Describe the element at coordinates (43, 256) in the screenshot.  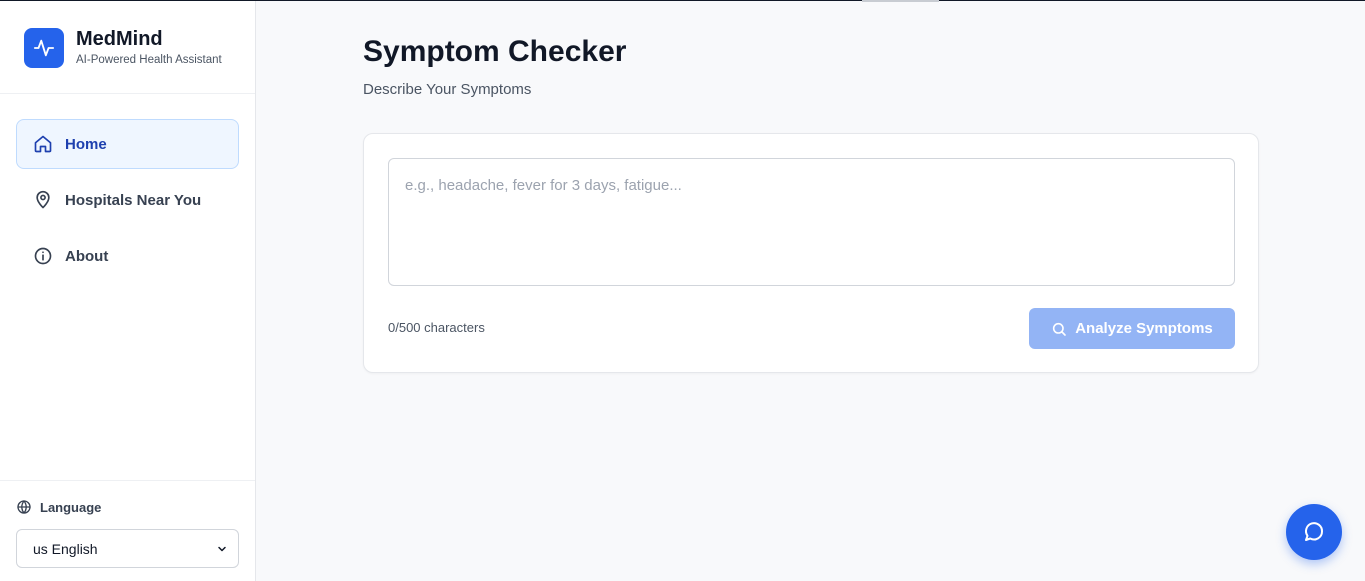
I see `info-icon` at that location.